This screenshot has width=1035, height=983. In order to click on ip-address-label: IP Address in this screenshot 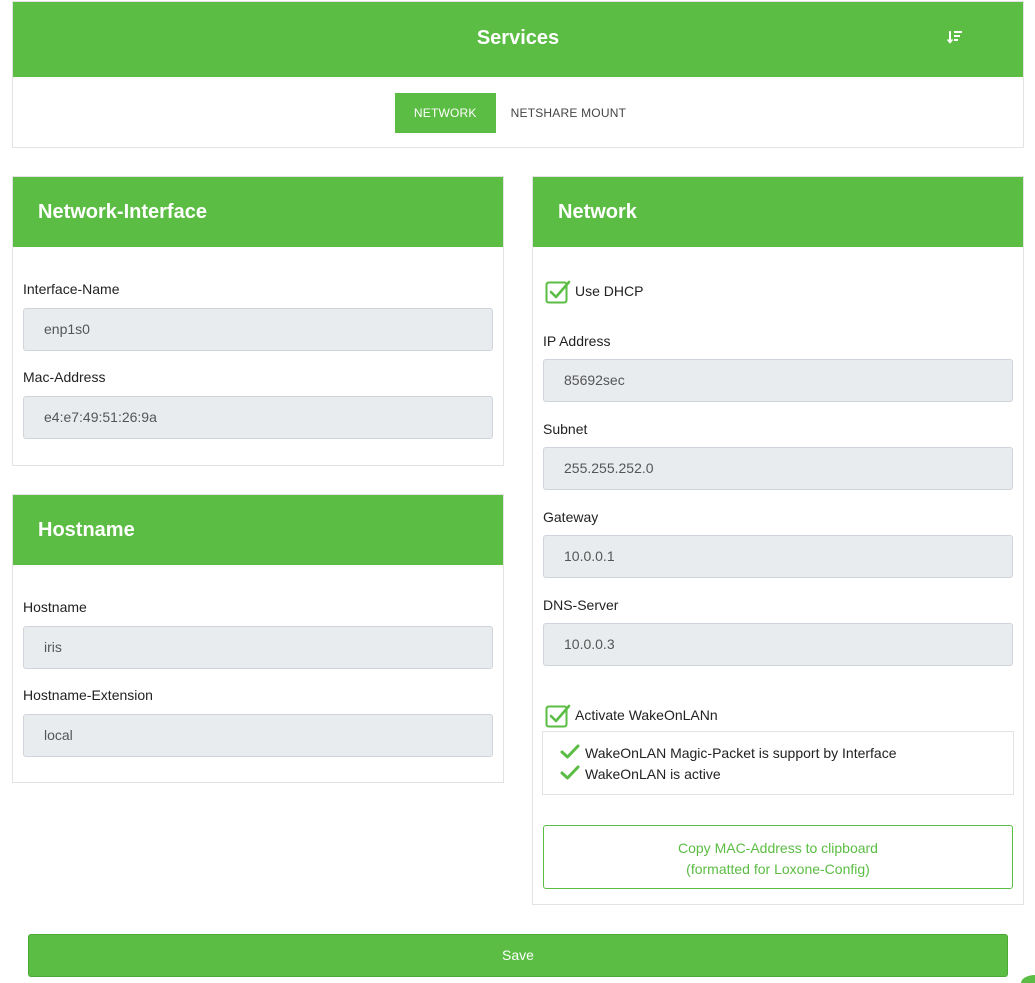, I will do `click(577, 341)`.